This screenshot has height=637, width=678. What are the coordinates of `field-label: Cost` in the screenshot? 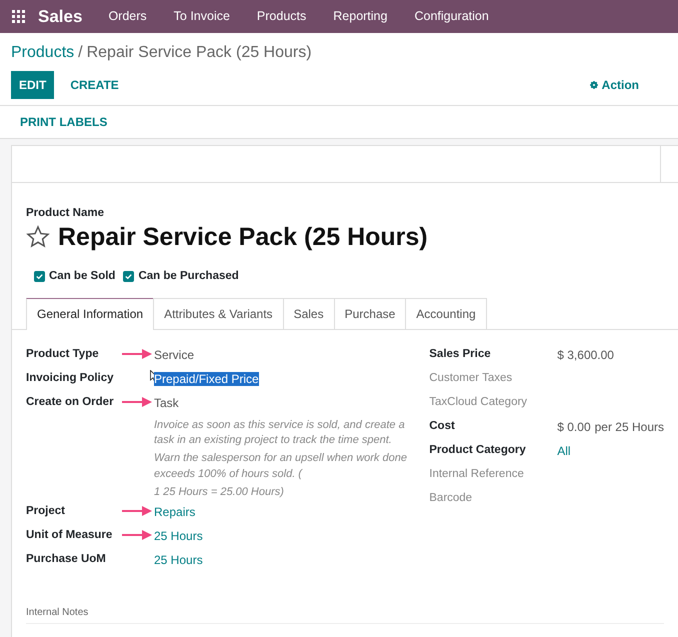 It's located at (442, 426).